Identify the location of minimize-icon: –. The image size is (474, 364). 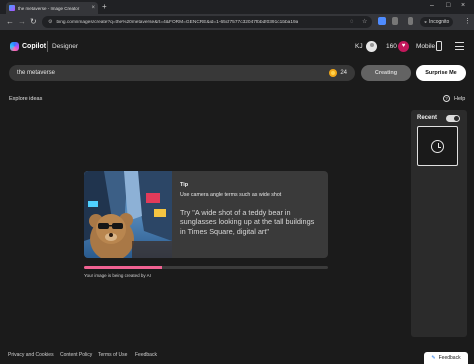
(432, 6).